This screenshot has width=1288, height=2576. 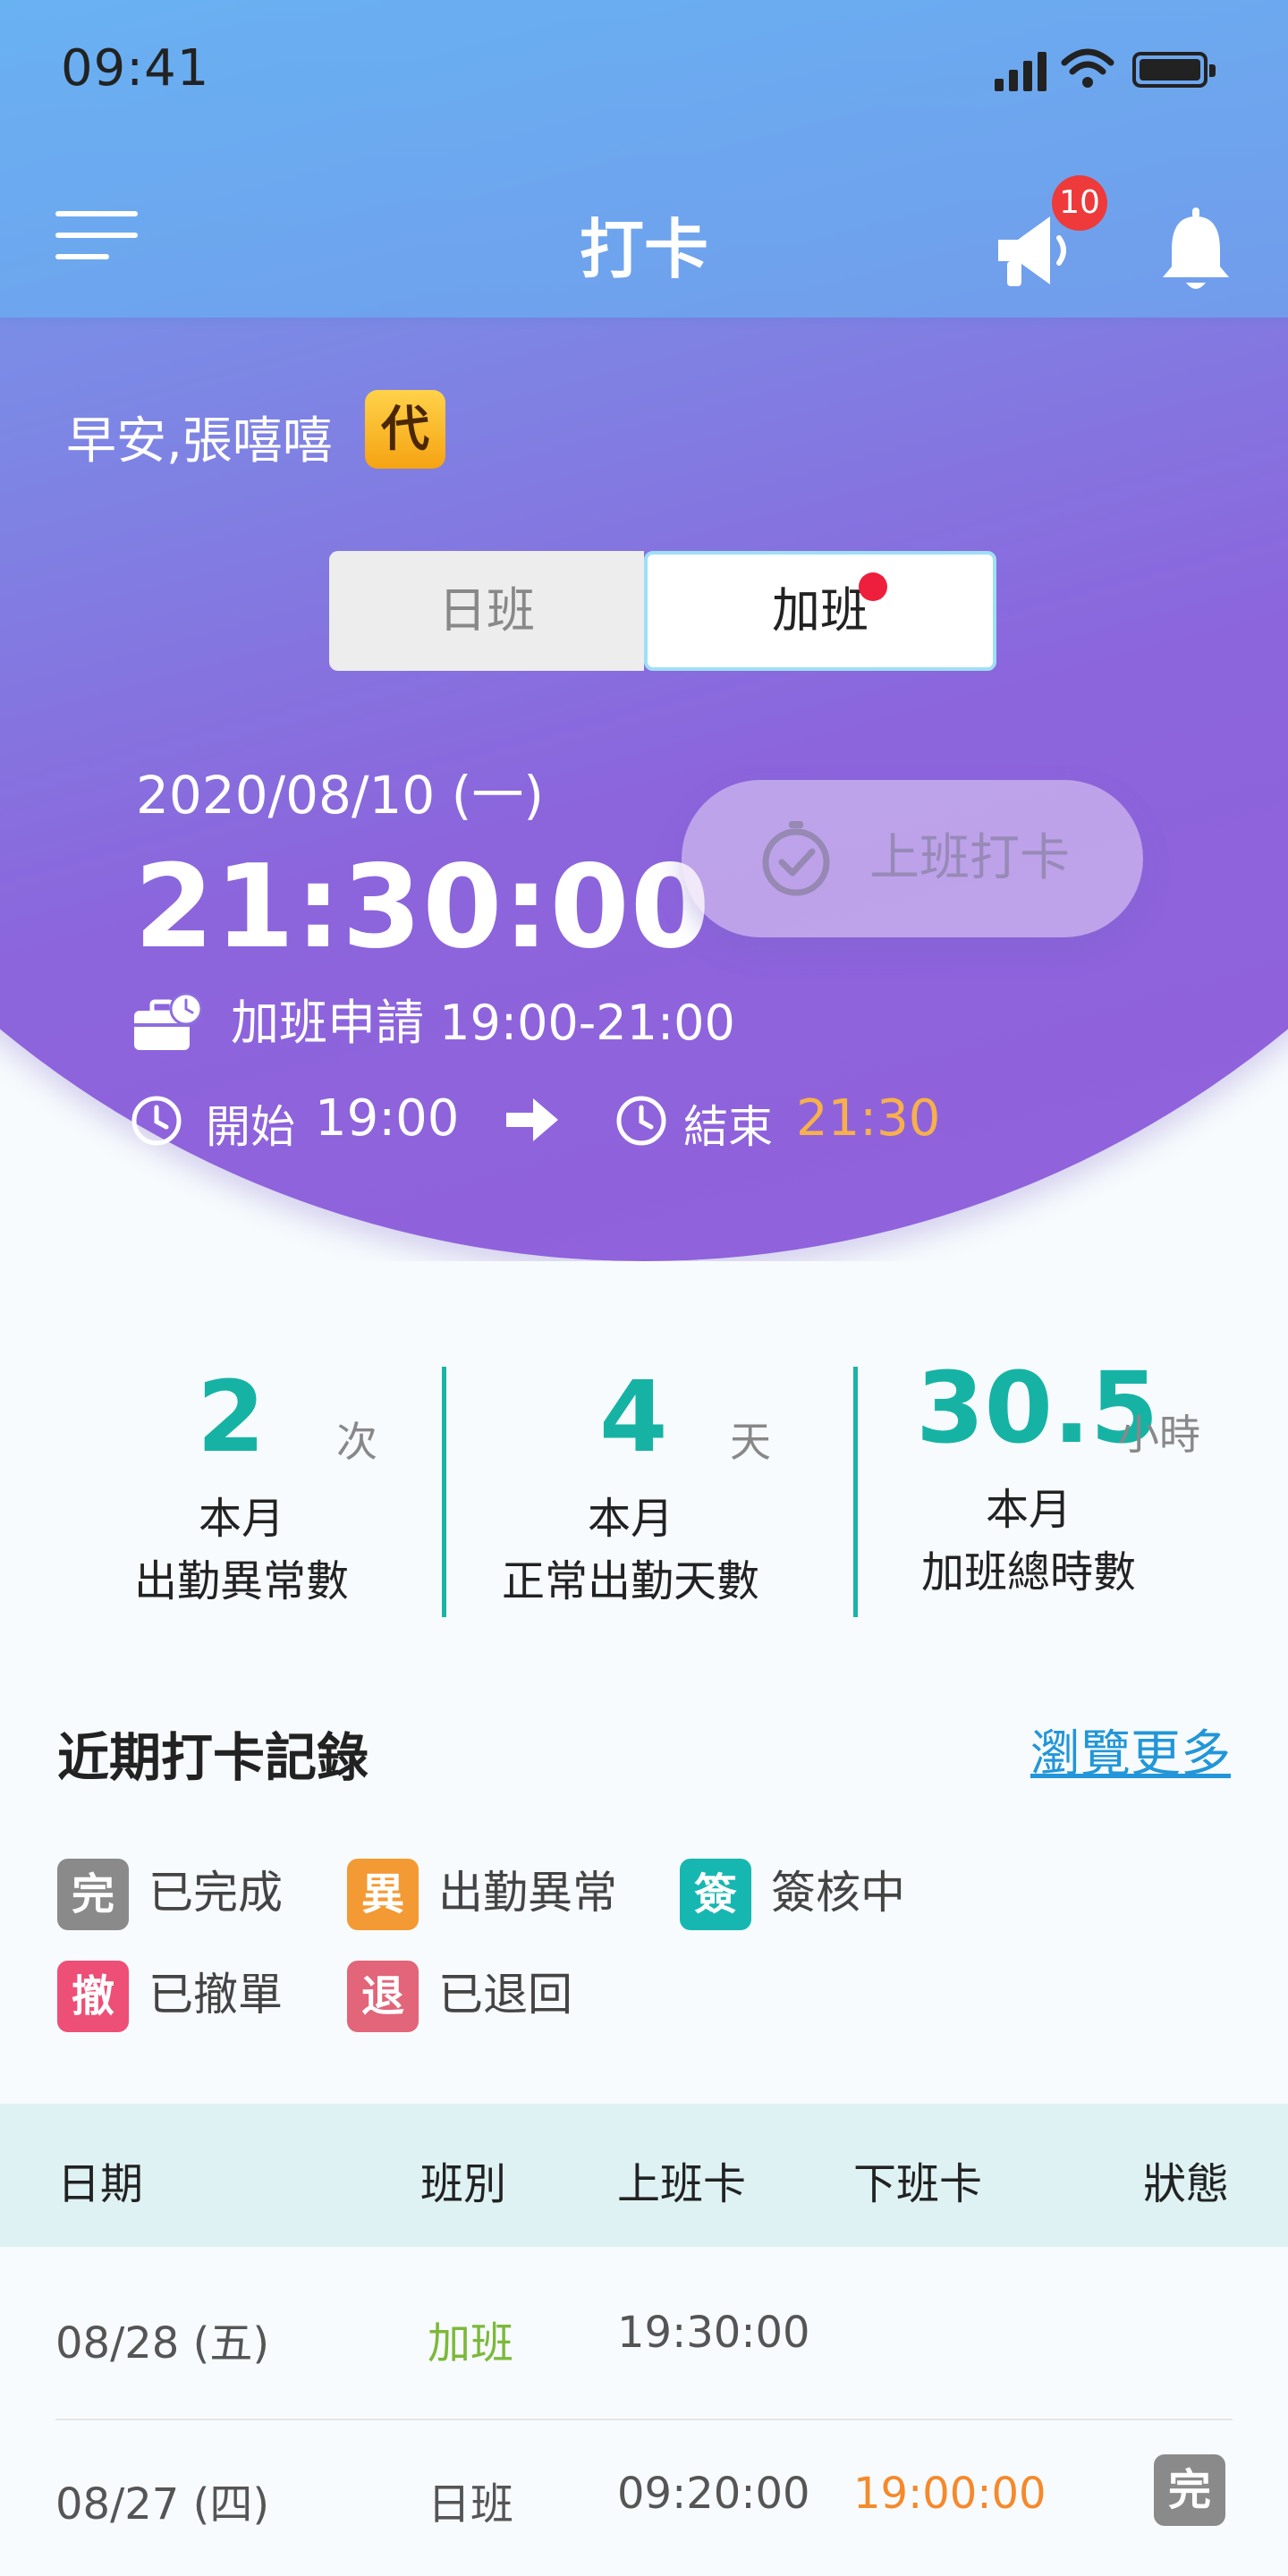 I want to click on status-time: 09:41, so click(x=135, y=68).